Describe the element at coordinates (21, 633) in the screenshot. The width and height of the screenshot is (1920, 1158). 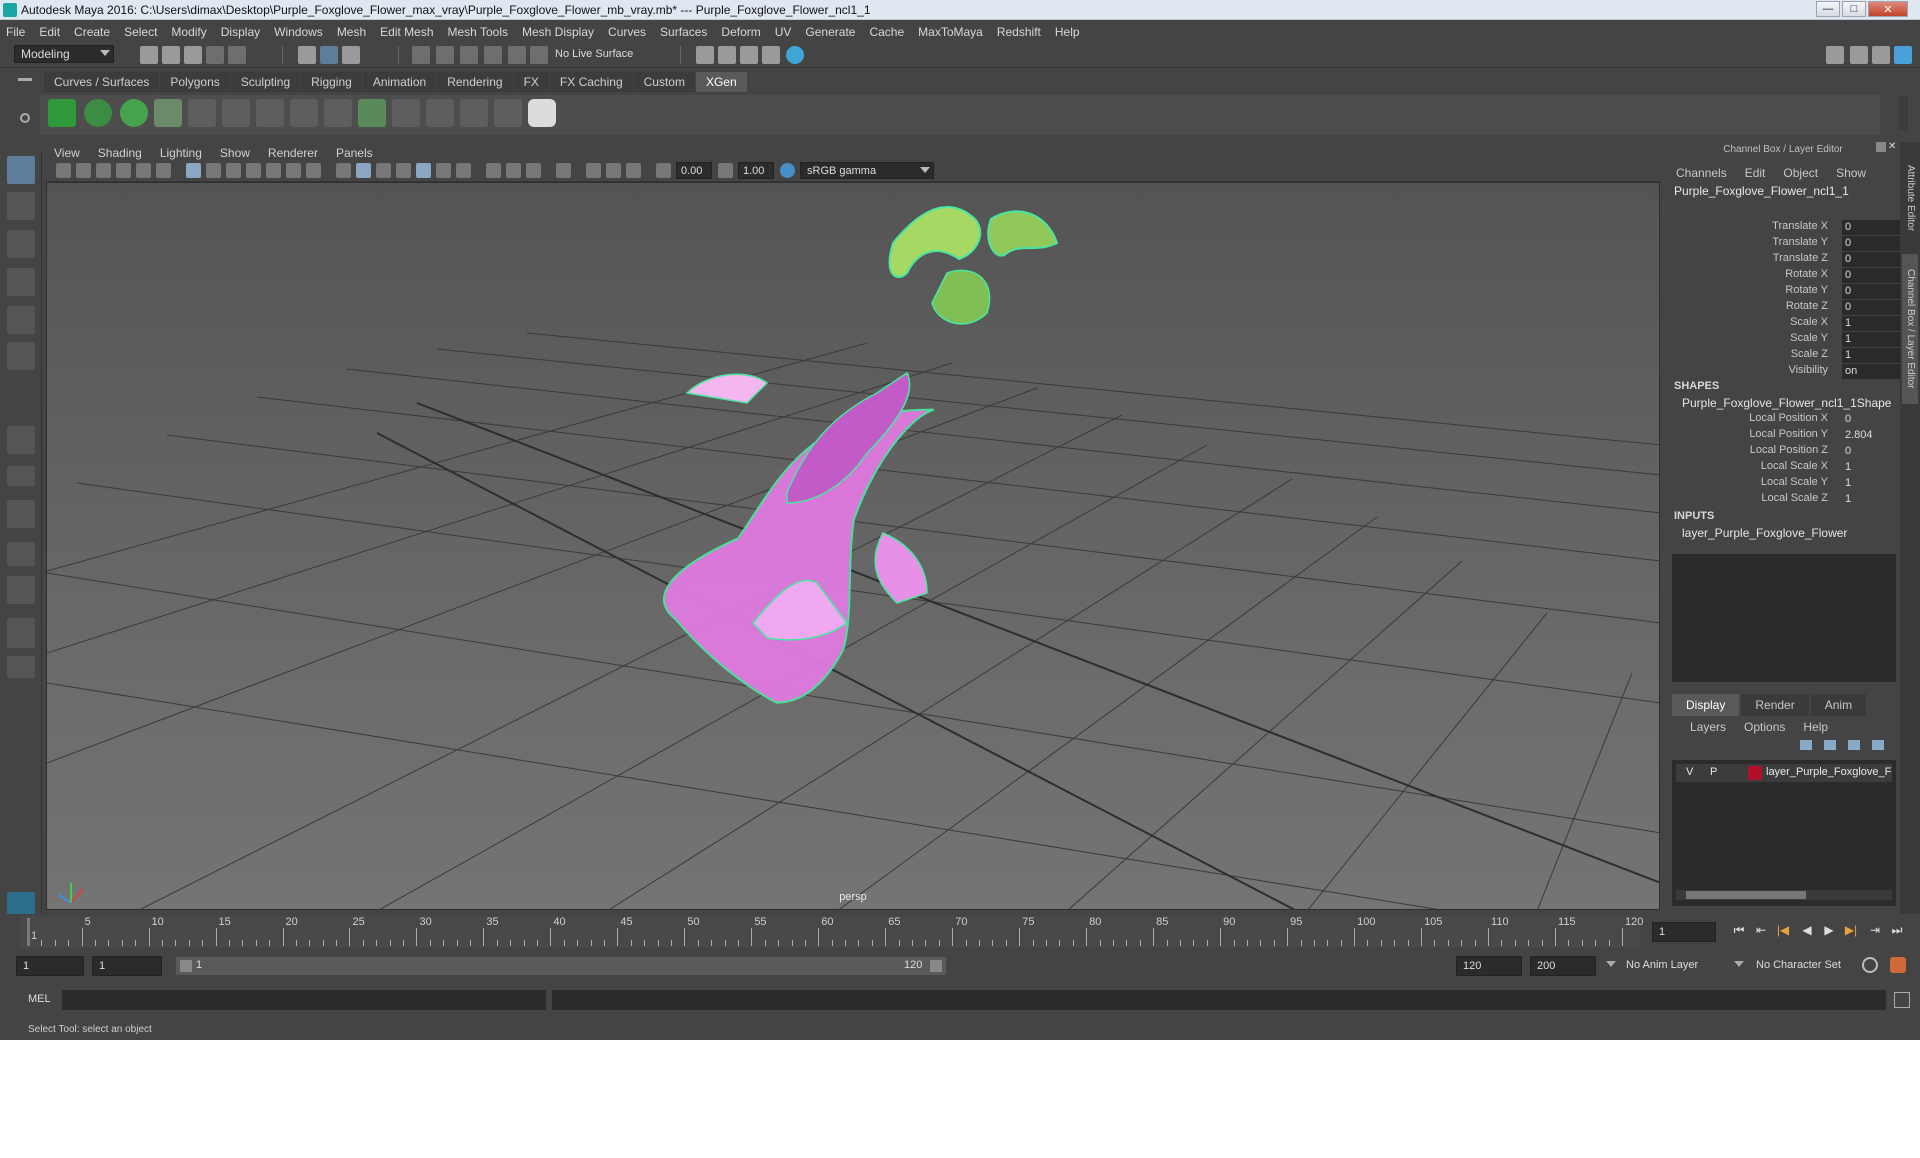
I see `layout-outliner-icon` at that location.